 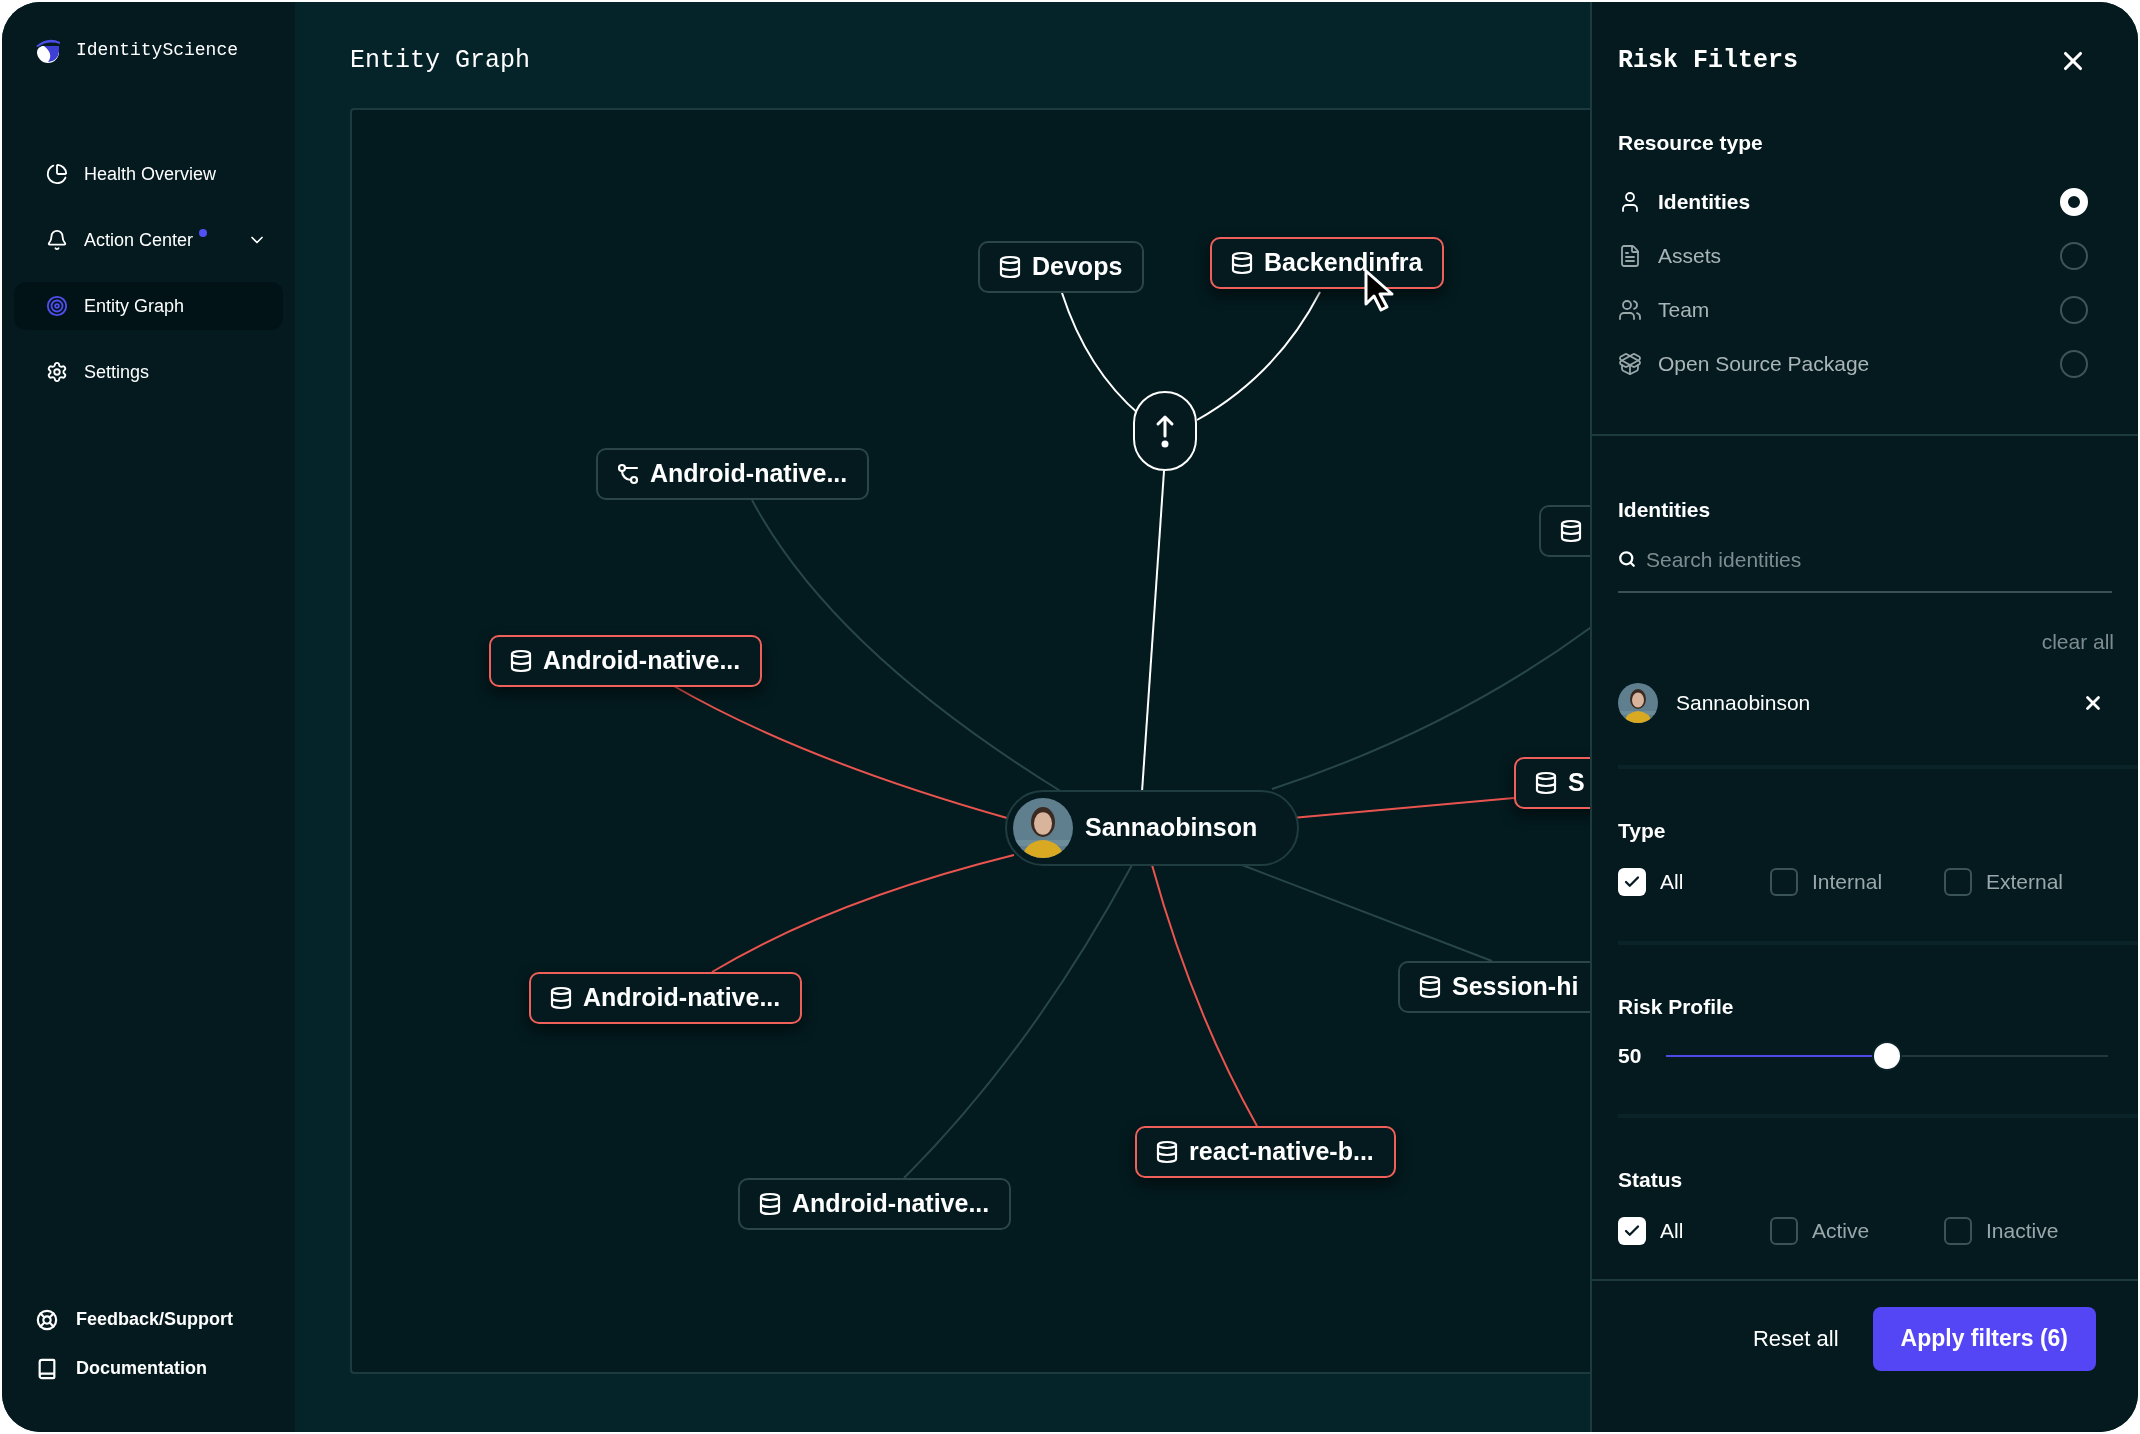 I want to click on arrow-up-icon, so click(x=1165, y=431).